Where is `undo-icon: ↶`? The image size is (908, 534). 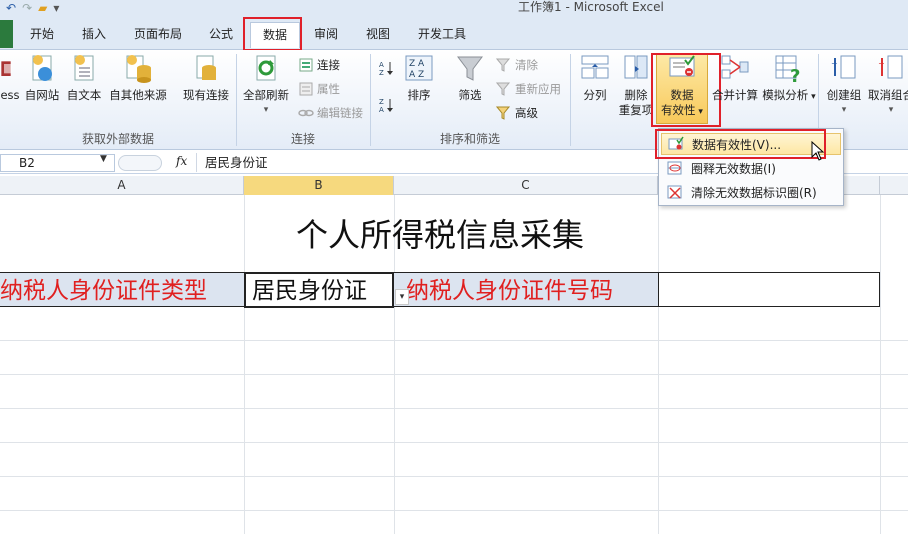 undo-icon: ↶ is located at coordinates (11, 8).